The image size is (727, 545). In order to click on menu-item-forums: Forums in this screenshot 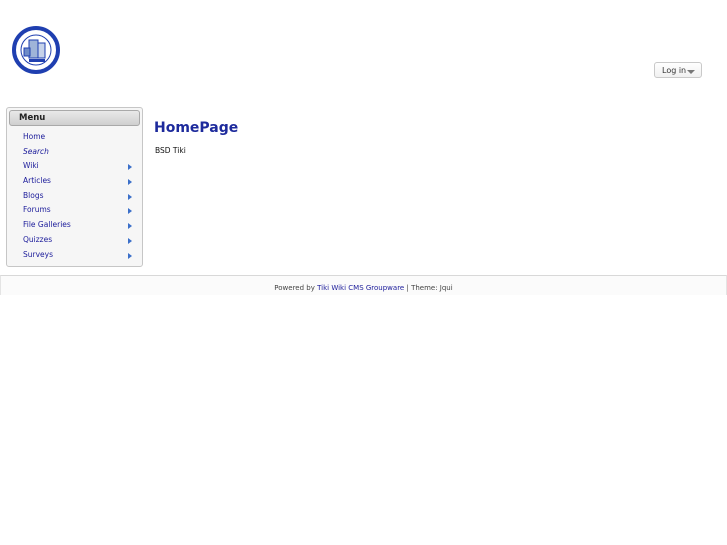, I will do `click(74, 210)`.